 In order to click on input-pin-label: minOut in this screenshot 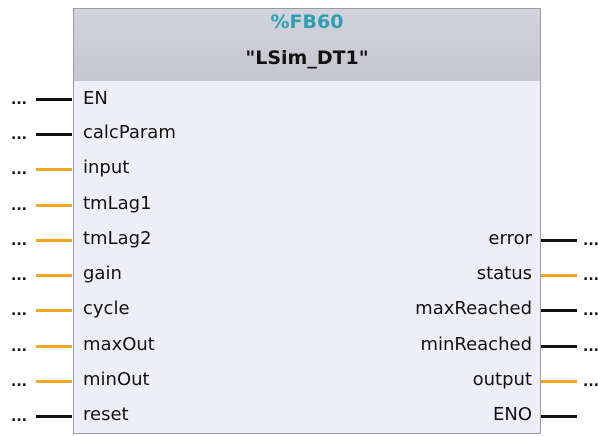, I will do `click(116, 379)`.